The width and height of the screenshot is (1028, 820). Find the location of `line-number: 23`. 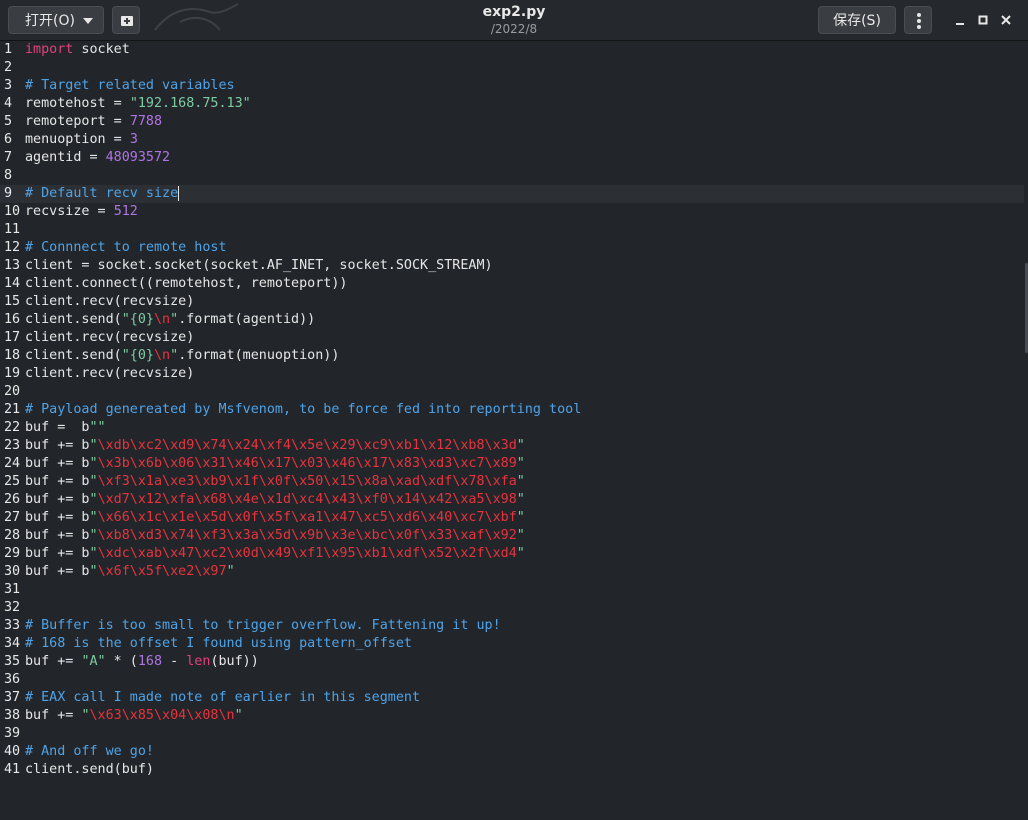

line-number: 23 is located at coordinates (12, 445).